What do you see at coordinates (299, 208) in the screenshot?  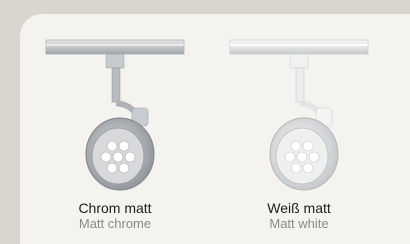 I see `finish-name-de: Weiß matt` at bounding box center [299, 208].